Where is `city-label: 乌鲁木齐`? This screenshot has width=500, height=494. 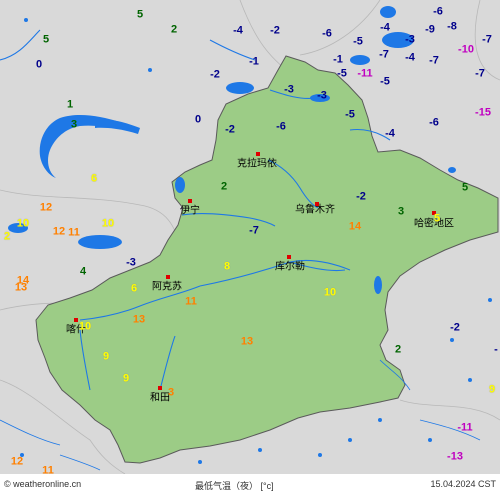
city-label: 乌鲁木齐 is located at coordinates (315, 210).